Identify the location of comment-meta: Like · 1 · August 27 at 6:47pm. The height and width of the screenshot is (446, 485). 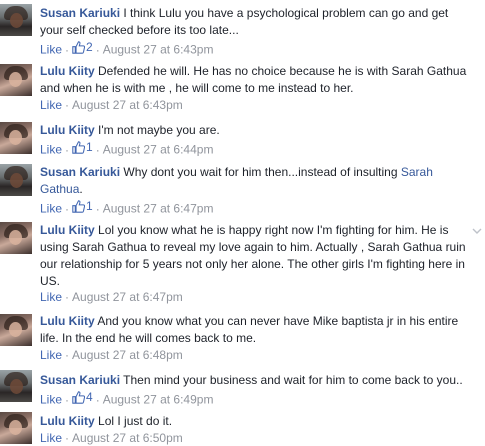
(127, 207).